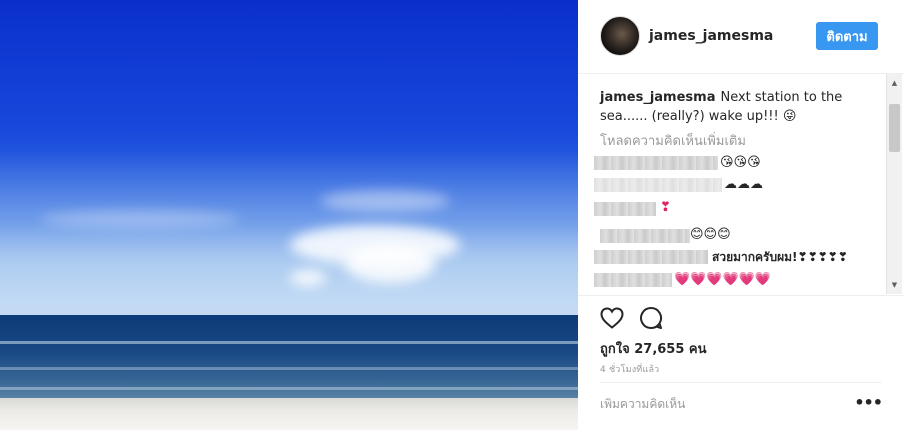  What do you see at coordinates (894, 184) in the screenshot?
I see `comments-scrollbar: ▲ ▼` at bounding box center [894, 184].